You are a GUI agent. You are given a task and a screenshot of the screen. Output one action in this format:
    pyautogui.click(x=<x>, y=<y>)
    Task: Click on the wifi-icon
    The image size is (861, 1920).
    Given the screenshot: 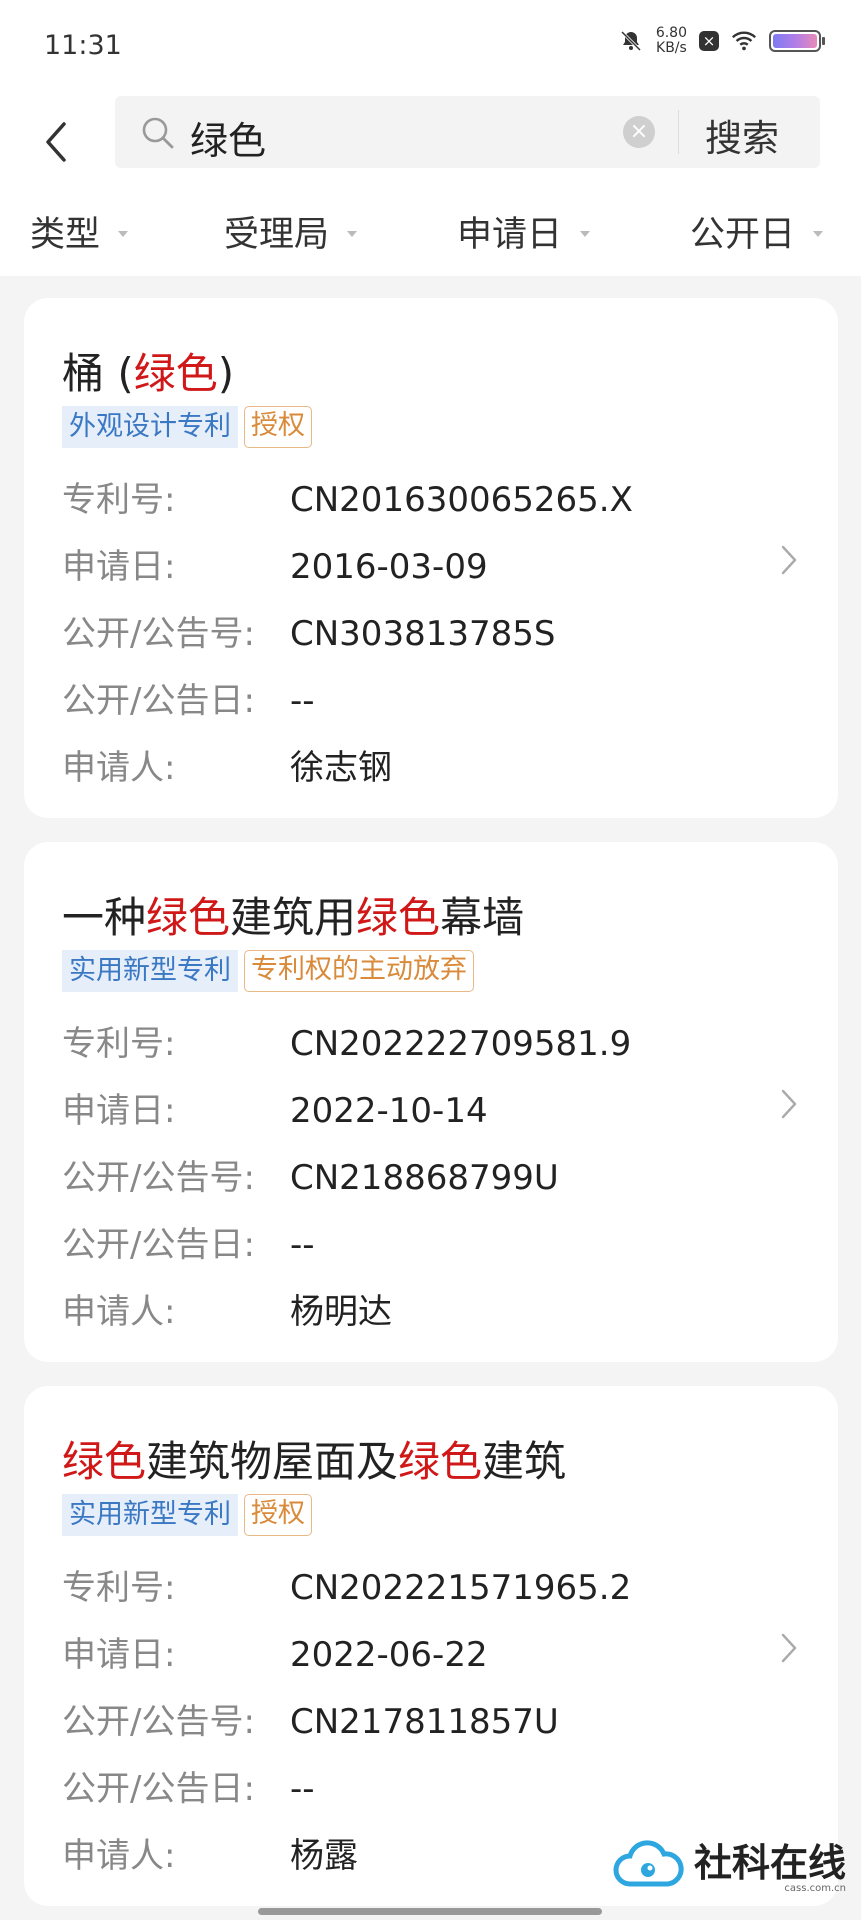 What is the action you would take?
    pyautogui.click(x=744, y=41)
    